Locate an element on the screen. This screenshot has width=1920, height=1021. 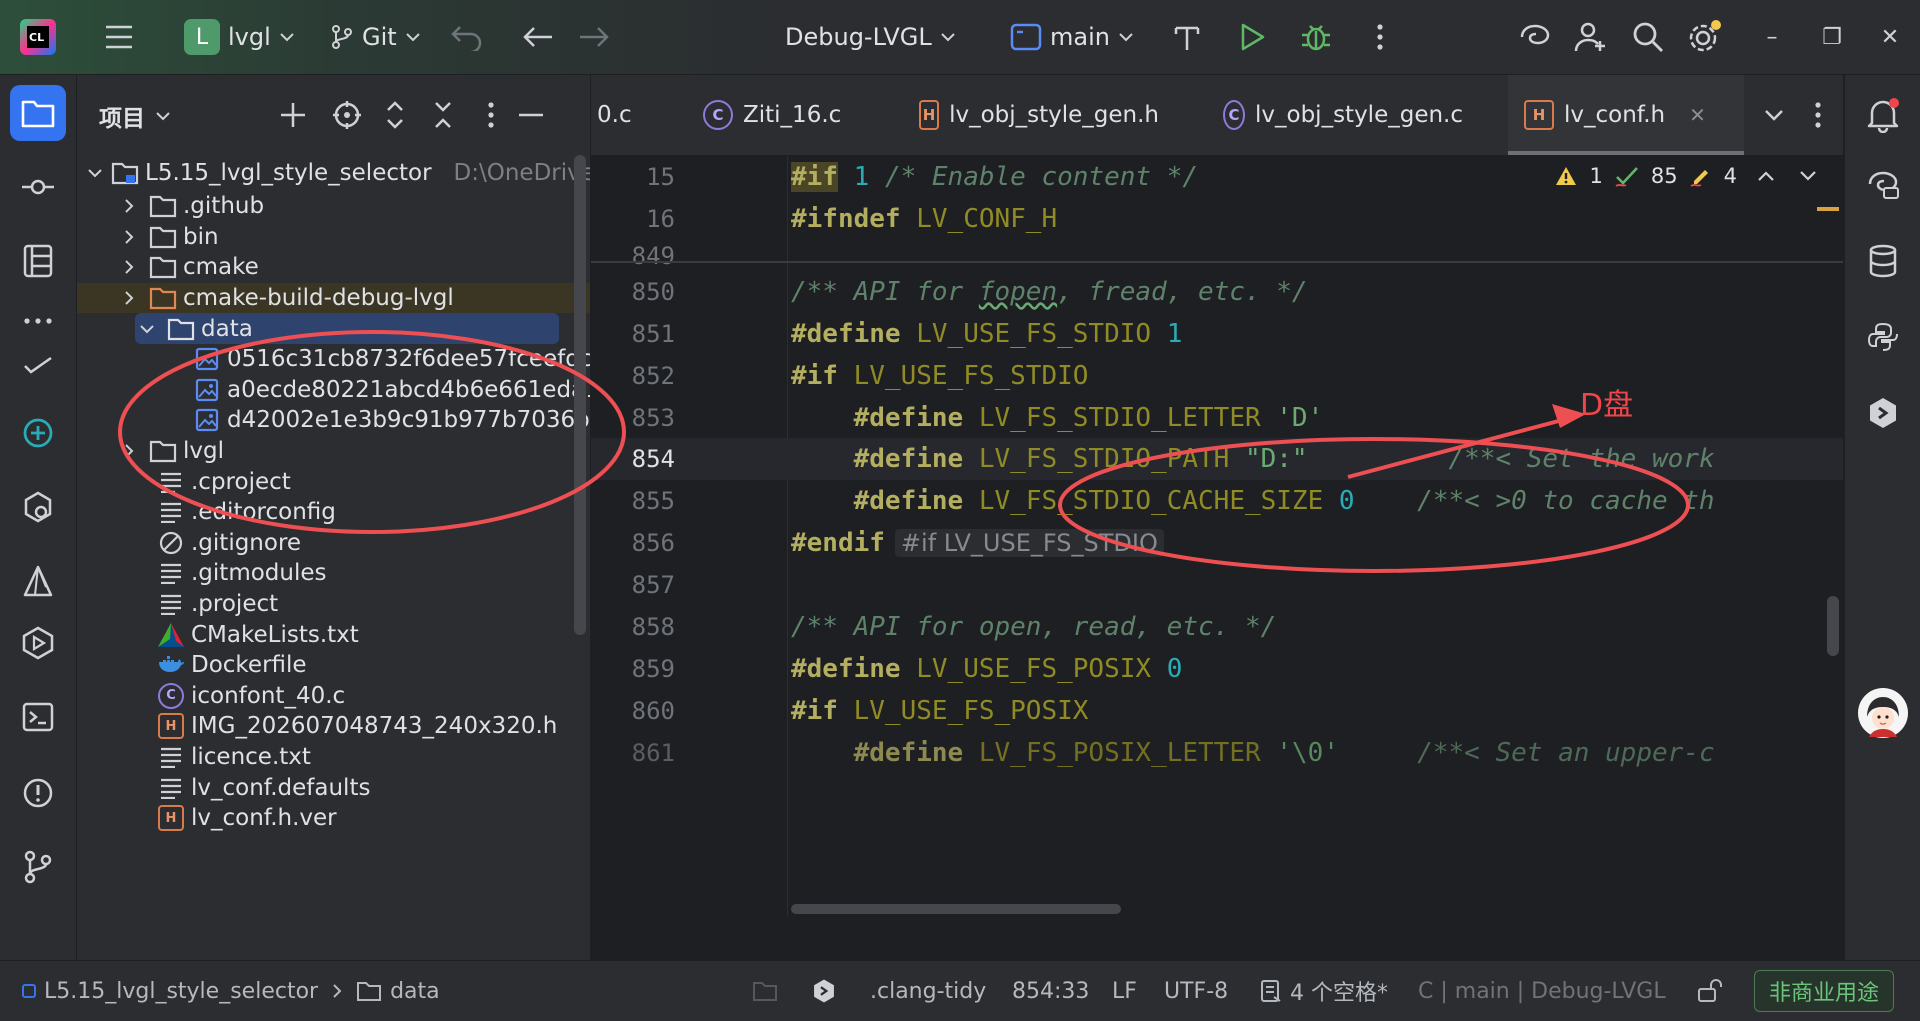
terminal-icon is located at coordinates (38, 717).